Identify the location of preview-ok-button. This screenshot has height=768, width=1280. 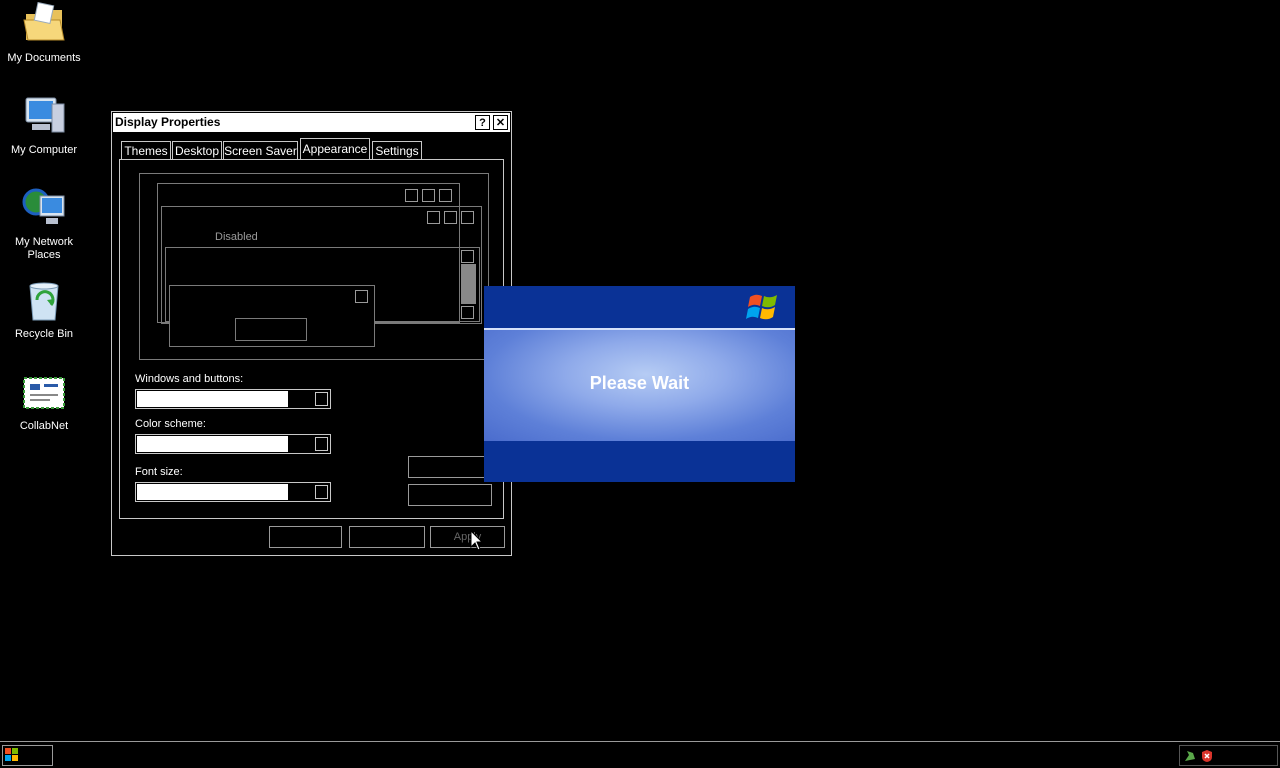
(271, 329).